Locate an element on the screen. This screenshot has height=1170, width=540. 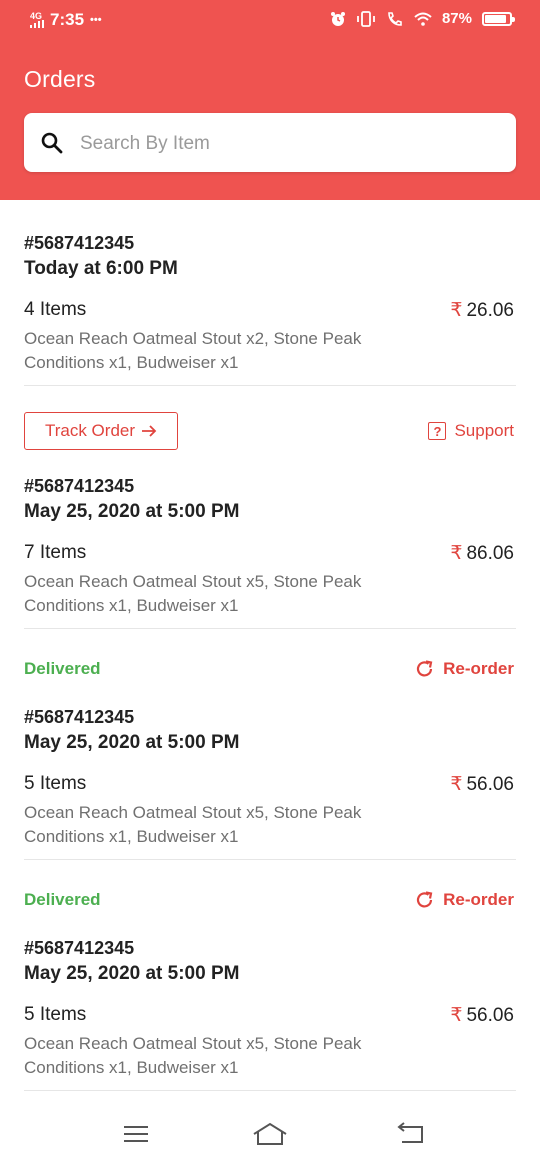
search-bar is located at coordinates (270, 142).